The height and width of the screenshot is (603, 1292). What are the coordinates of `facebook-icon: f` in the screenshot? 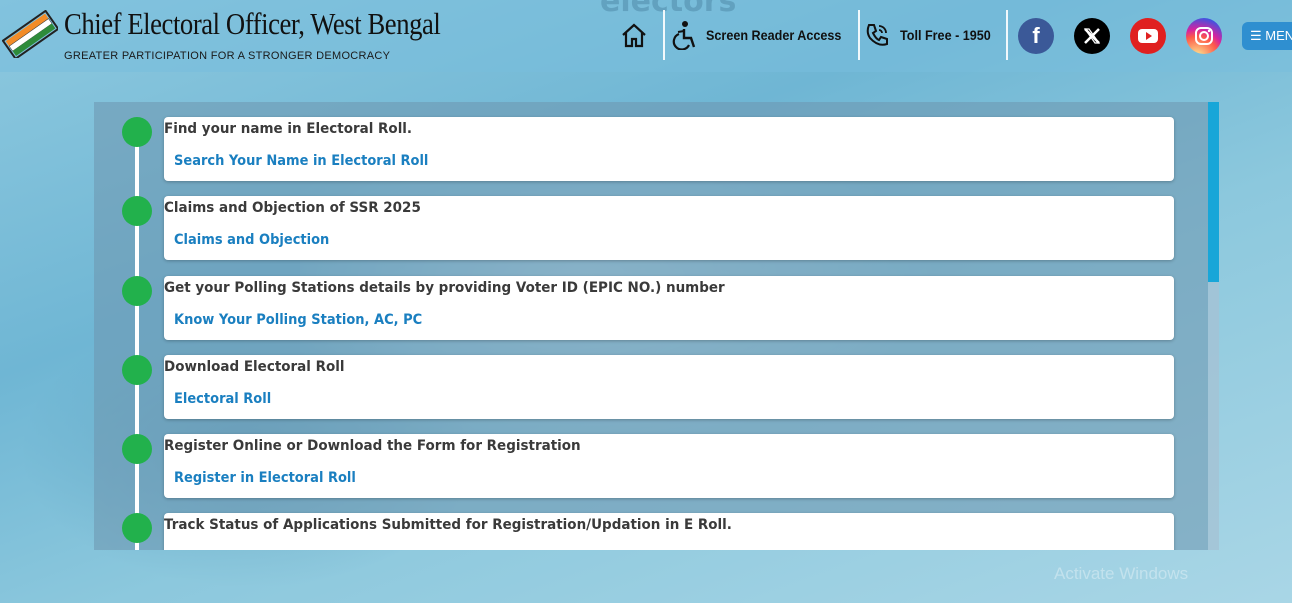 It's located at (1036, 36).